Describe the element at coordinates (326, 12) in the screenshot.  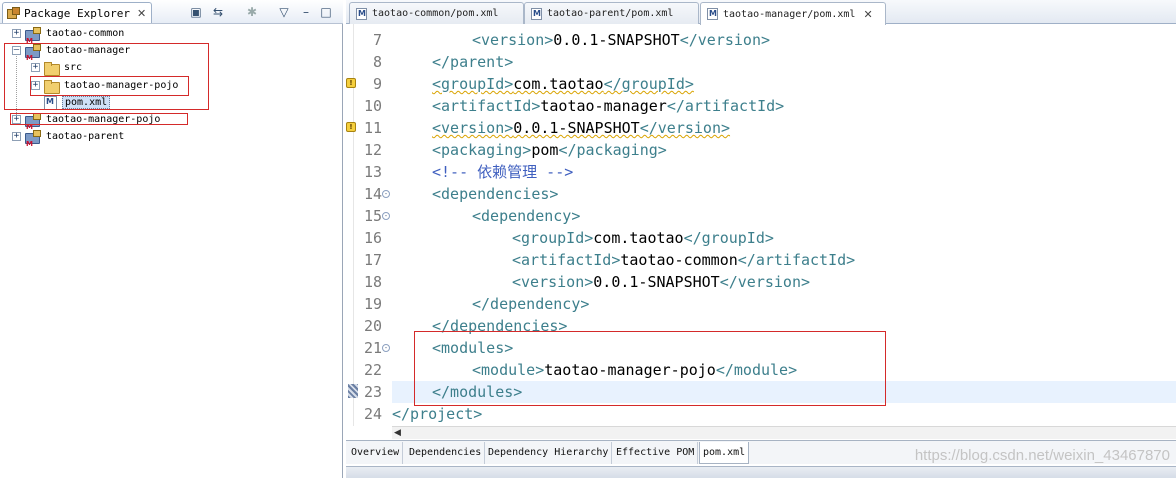
I see `maximize-icon: □` at that location.